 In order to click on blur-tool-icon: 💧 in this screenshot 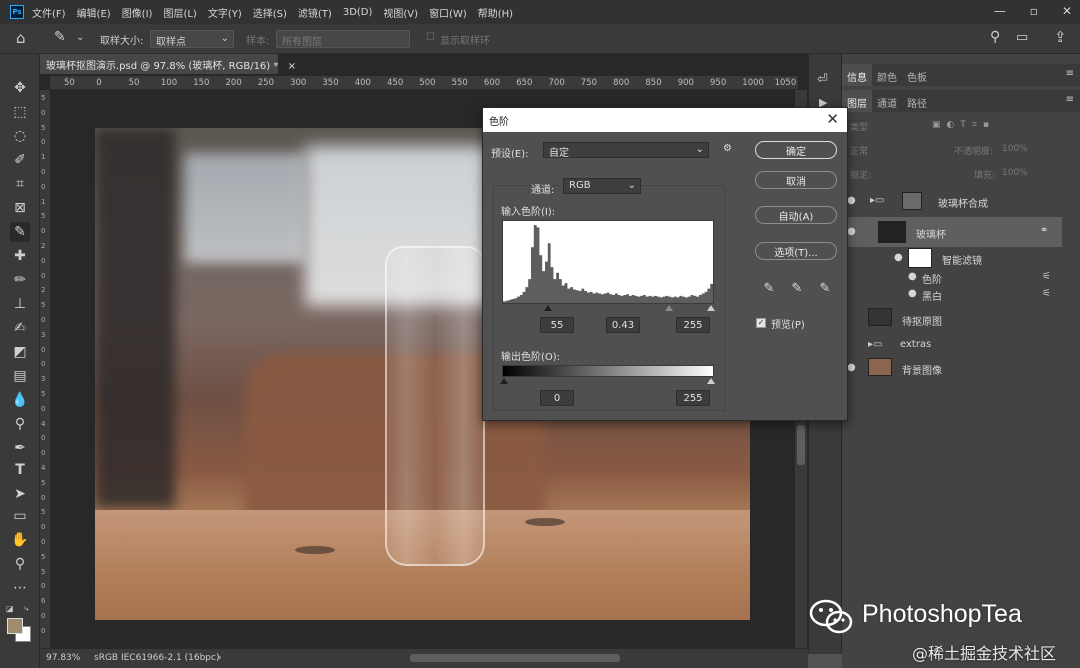, I will do `click(20, 400)`.